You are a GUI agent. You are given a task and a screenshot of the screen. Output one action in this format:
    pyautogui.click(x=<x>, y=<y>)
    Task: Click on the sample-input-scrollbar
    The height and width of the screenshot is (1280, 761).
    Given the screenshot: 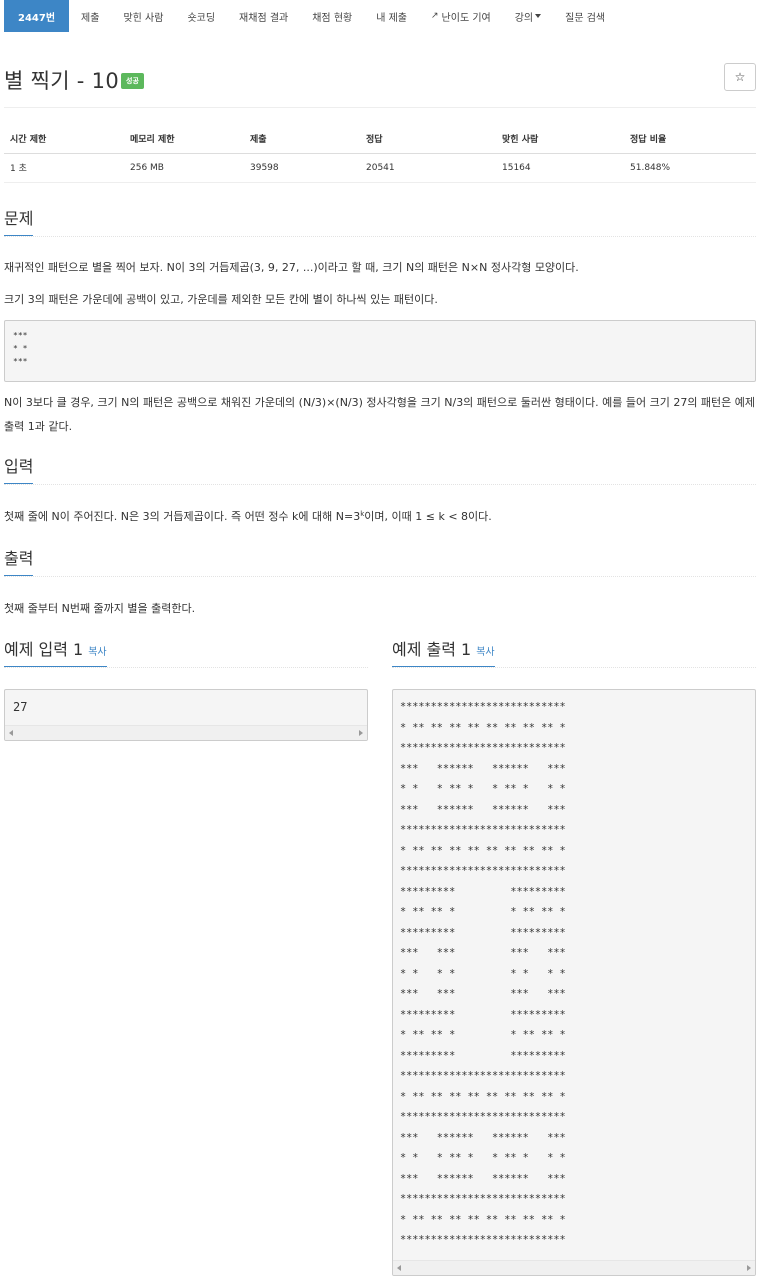 What is the action you would take?
    pyautogui.click(x=186, y=732)
    